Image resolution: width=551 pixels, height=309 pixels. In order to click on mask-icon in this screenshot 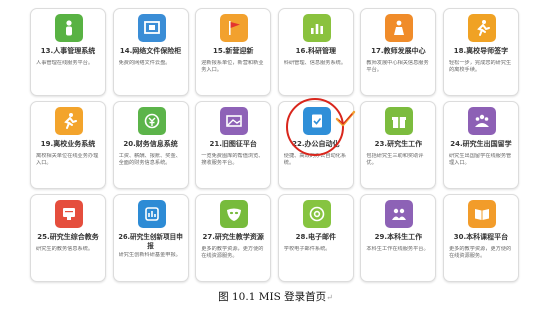, I will do `click(234, 214)`.